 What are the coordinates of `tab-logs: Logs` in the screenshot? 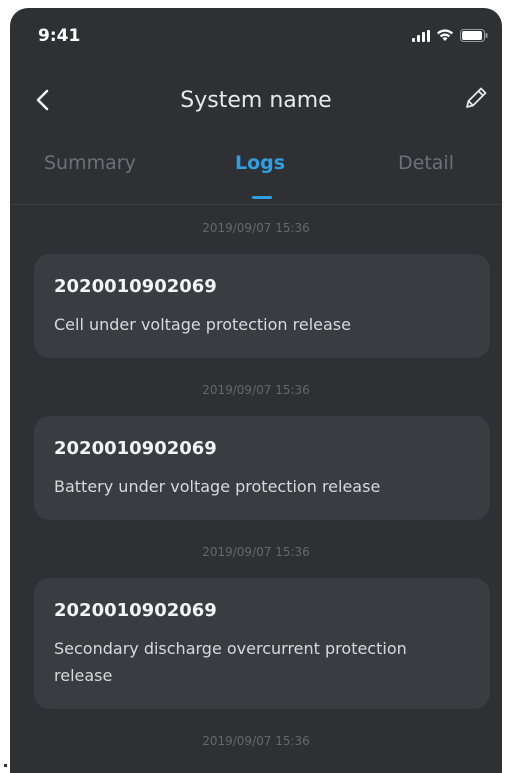 It's located at (260, 163).